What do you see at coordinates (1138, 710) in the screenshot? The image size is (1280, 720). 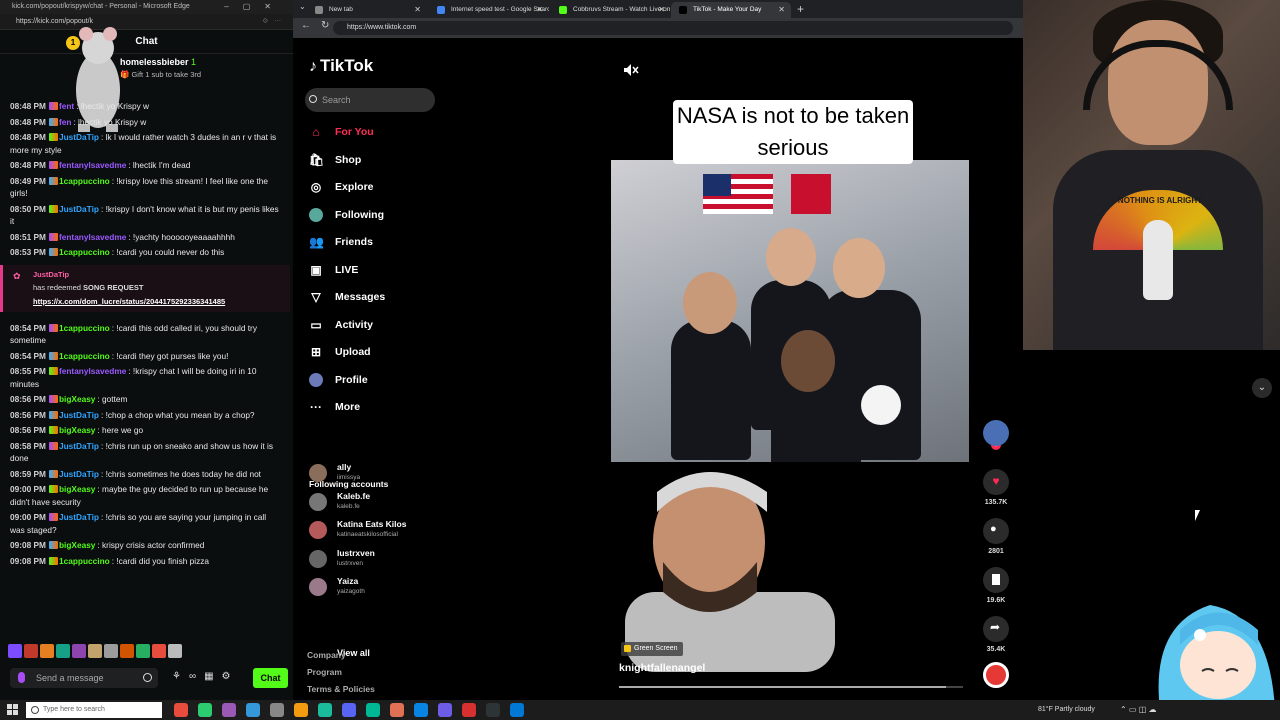 I see `system-tray-icons: ⌃ ▭ ◫ ☁` at bounding box center [1138, 710].